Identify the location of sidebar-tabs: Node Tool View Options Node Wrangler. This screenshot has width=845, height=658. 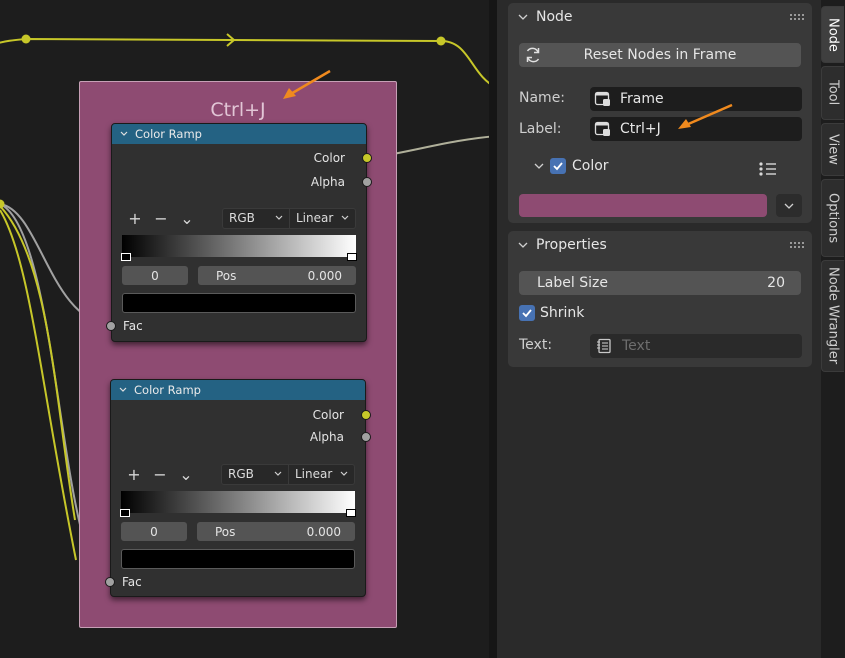
(833, 329).